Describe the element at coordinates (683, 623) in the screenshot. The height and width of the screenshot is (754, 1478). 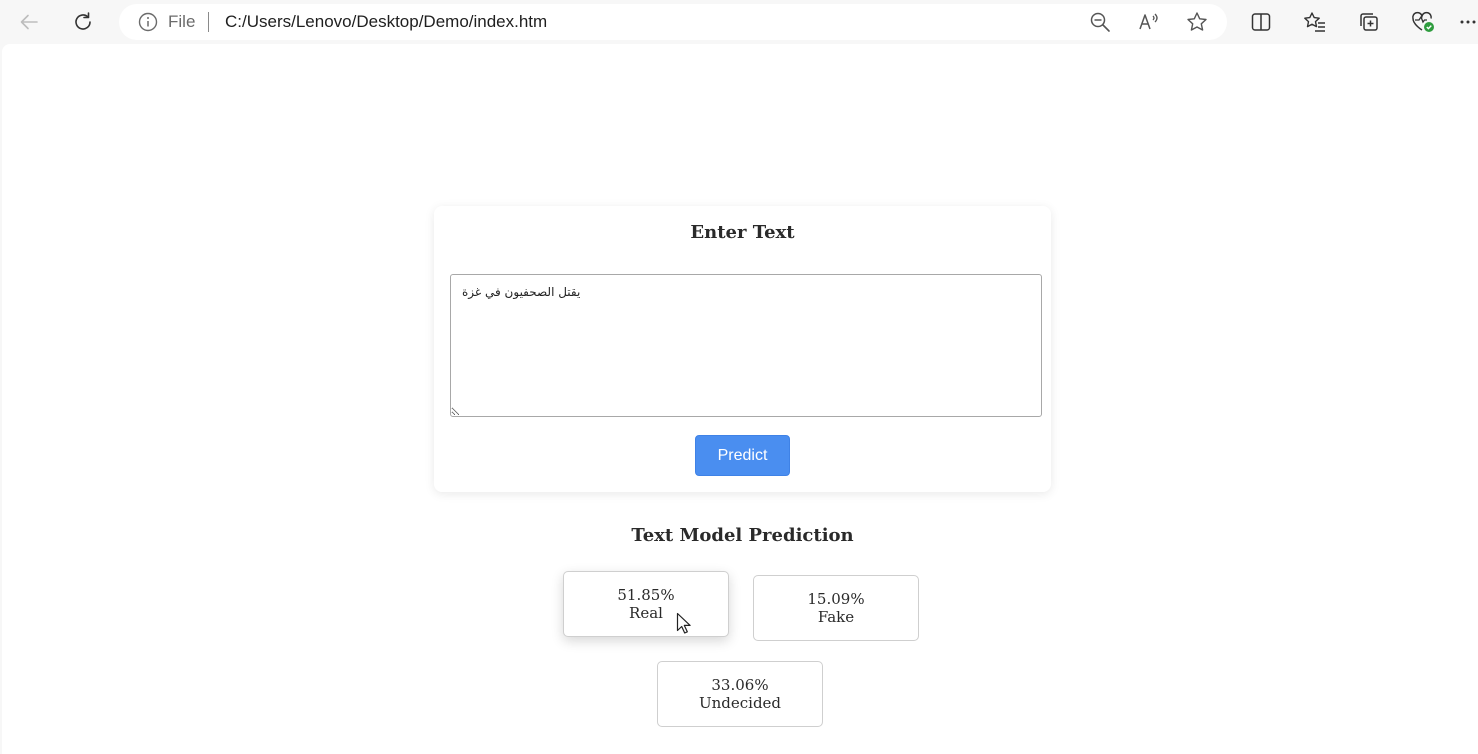
I see `mouse-cursor-icon` at that location.